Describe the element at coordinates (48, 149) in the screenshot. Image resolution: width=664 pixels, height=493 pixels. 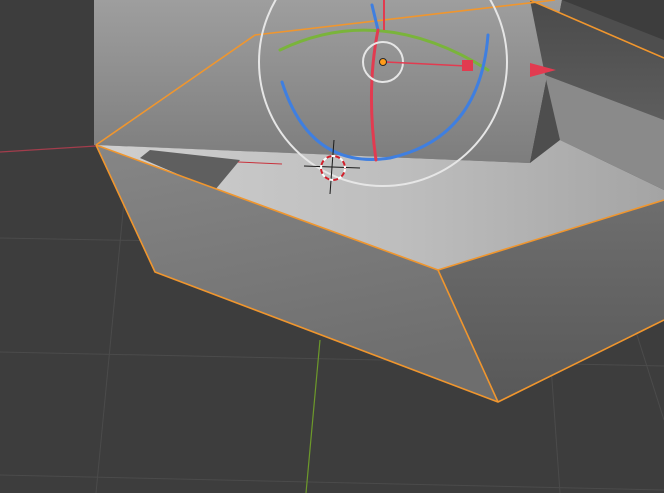
I see `x-axis-line` at that location.